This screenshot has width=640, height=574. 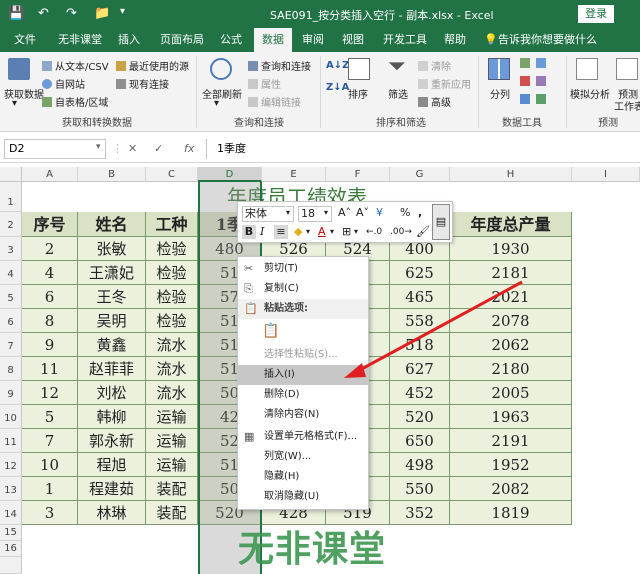 I want to click on annotation-arrow, so click(x=433, y=329).